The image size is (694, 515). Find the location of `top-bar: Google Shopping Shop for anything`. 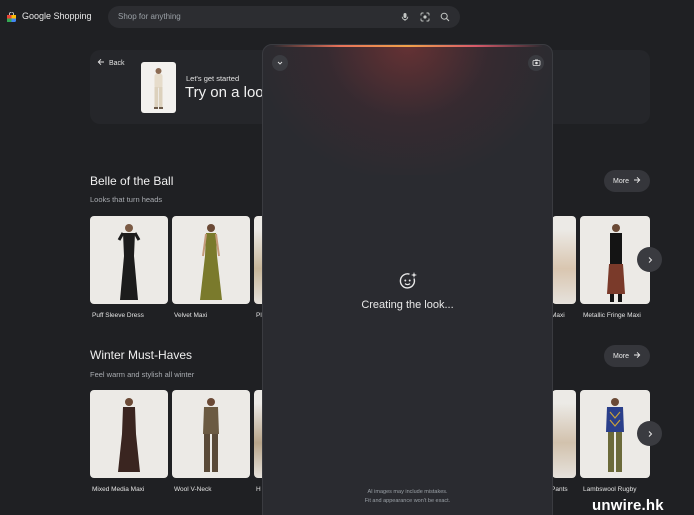

top-bar: Google Shopping Shop for anything is located at coordinates (347, 17).